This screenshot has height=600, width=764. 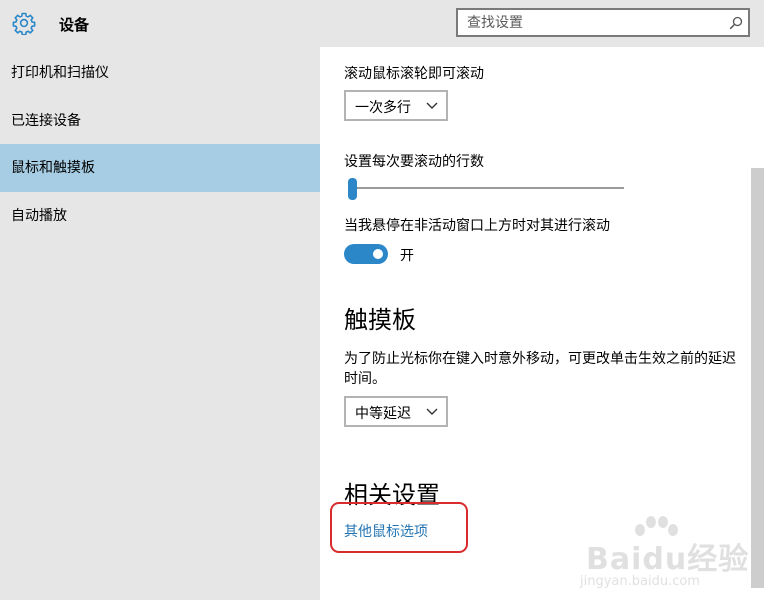 What do you see at coordinates (592, 23) in the screenshot?
I see `search-input` at bounding box center [592, 23].